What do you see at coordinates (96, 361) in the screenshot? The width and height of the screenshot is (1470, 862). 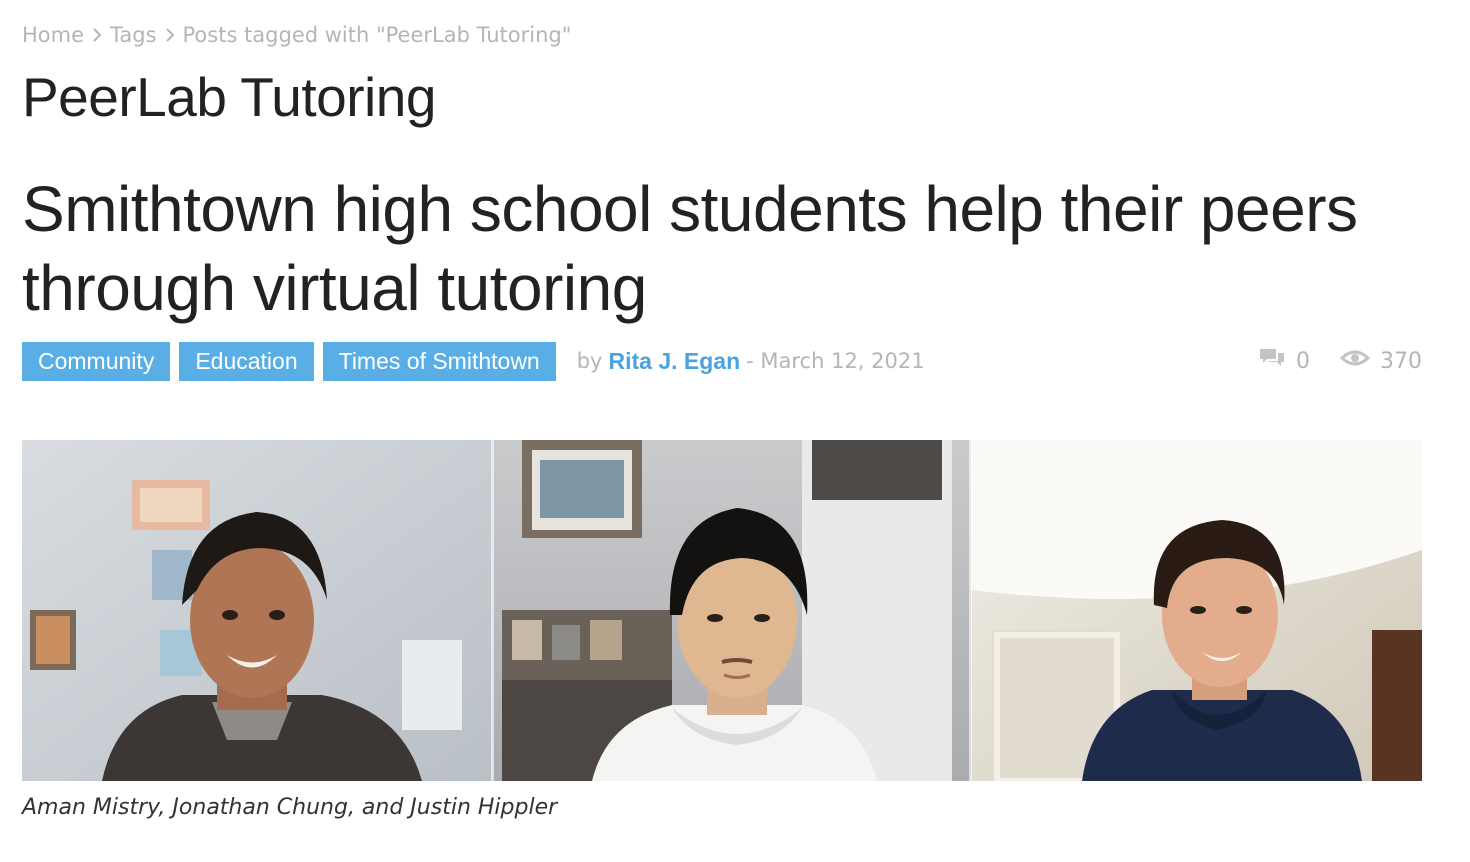 I see `category-community-button: Community` at bounding box center [96, 361].